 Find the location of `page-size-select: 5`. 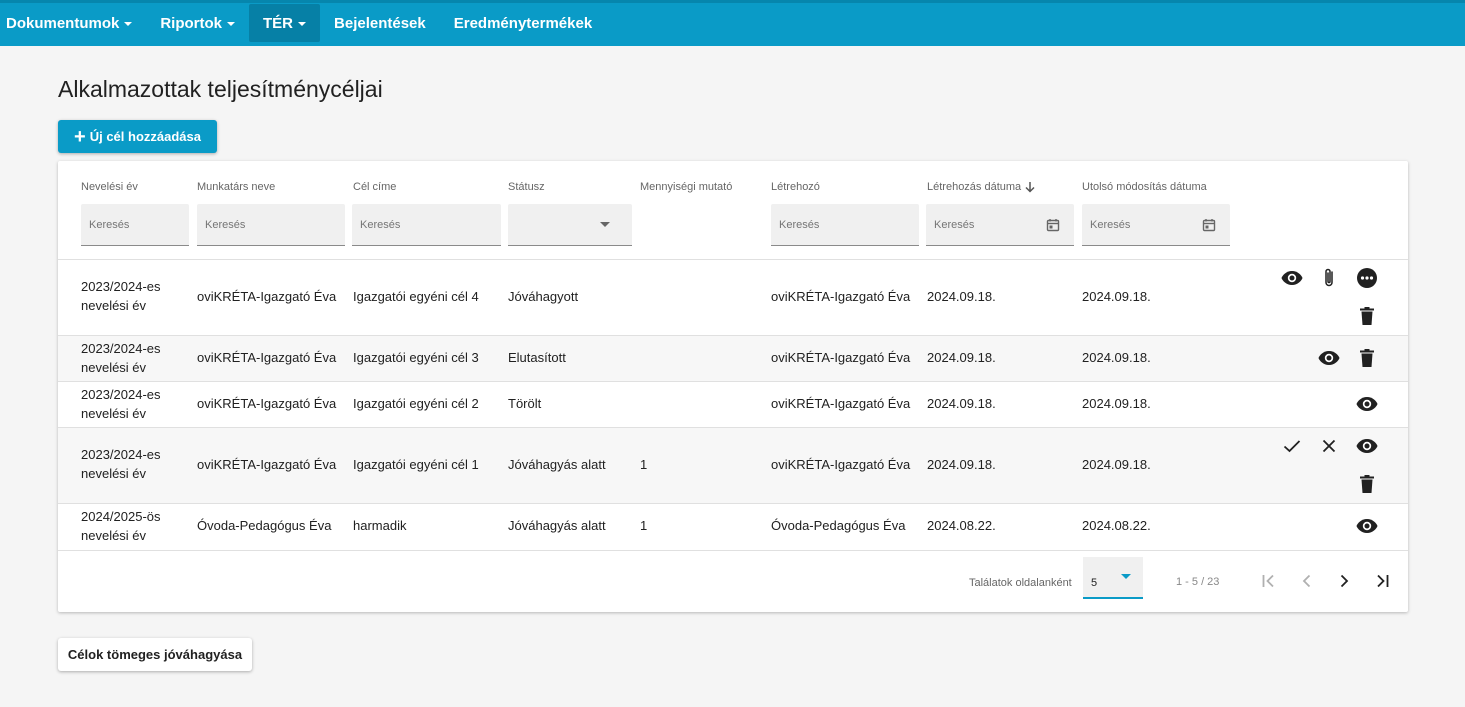

page-size-select: 5 is located at coordinates (1113, 578).